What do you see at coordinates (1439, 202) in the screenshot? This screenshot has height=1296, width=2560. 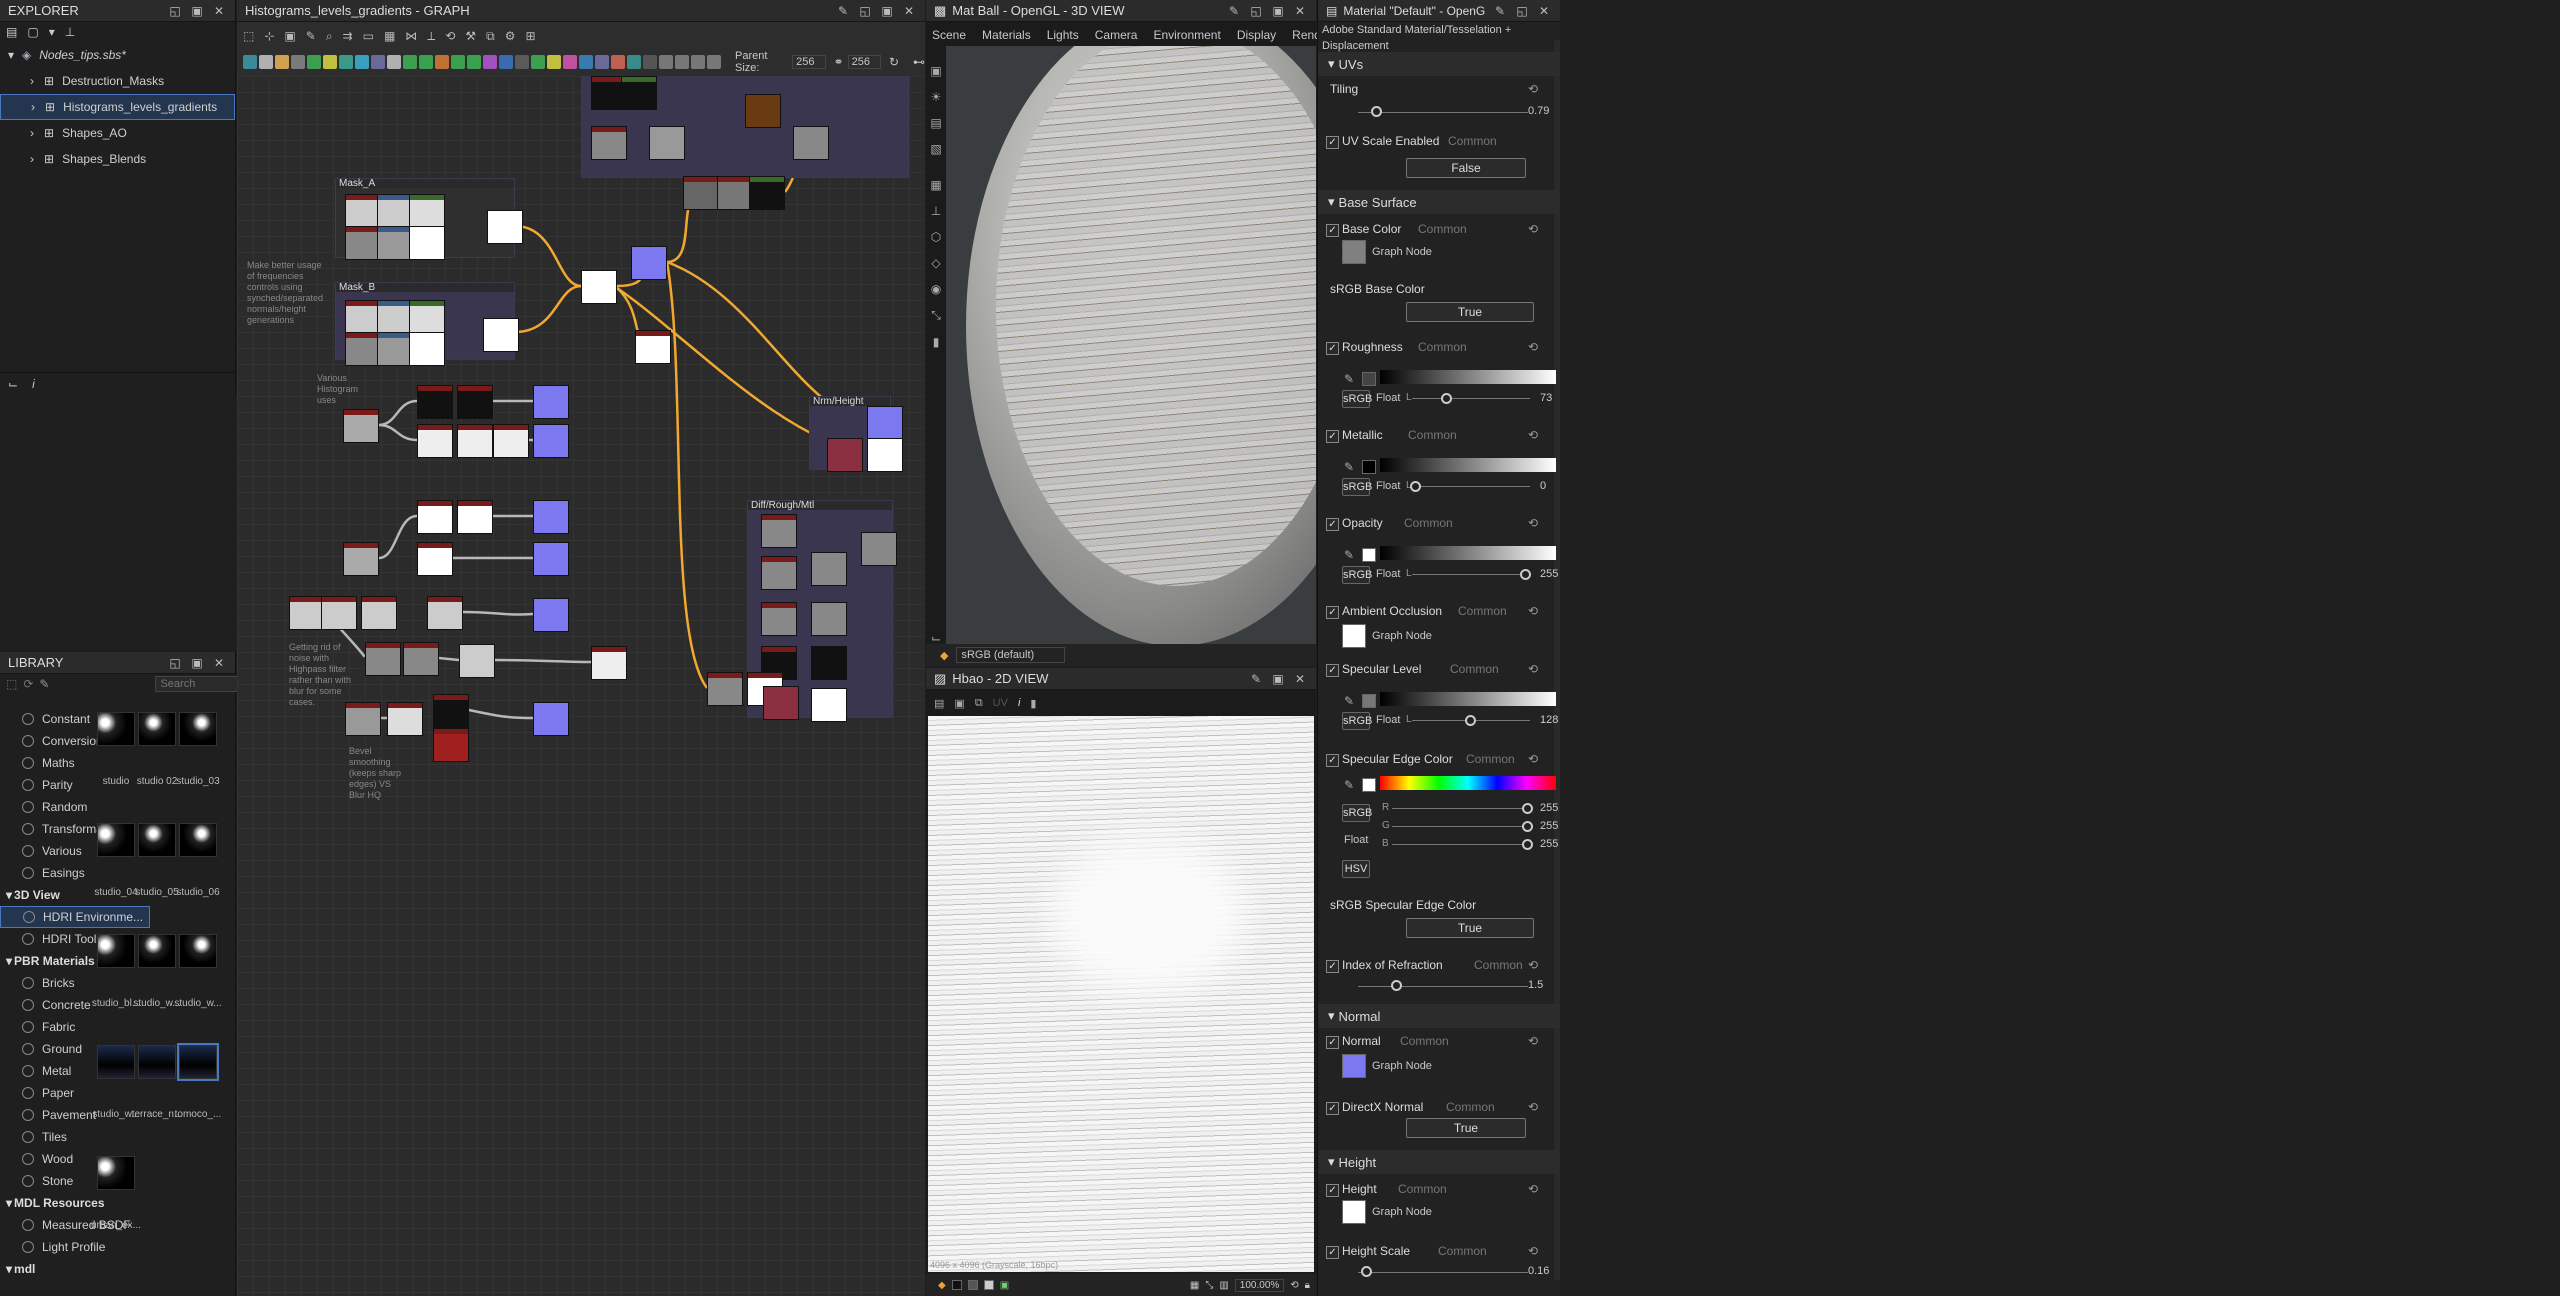 I see `section-base-surface: ▾ Base Surface` at bounding box center [1439, 202].